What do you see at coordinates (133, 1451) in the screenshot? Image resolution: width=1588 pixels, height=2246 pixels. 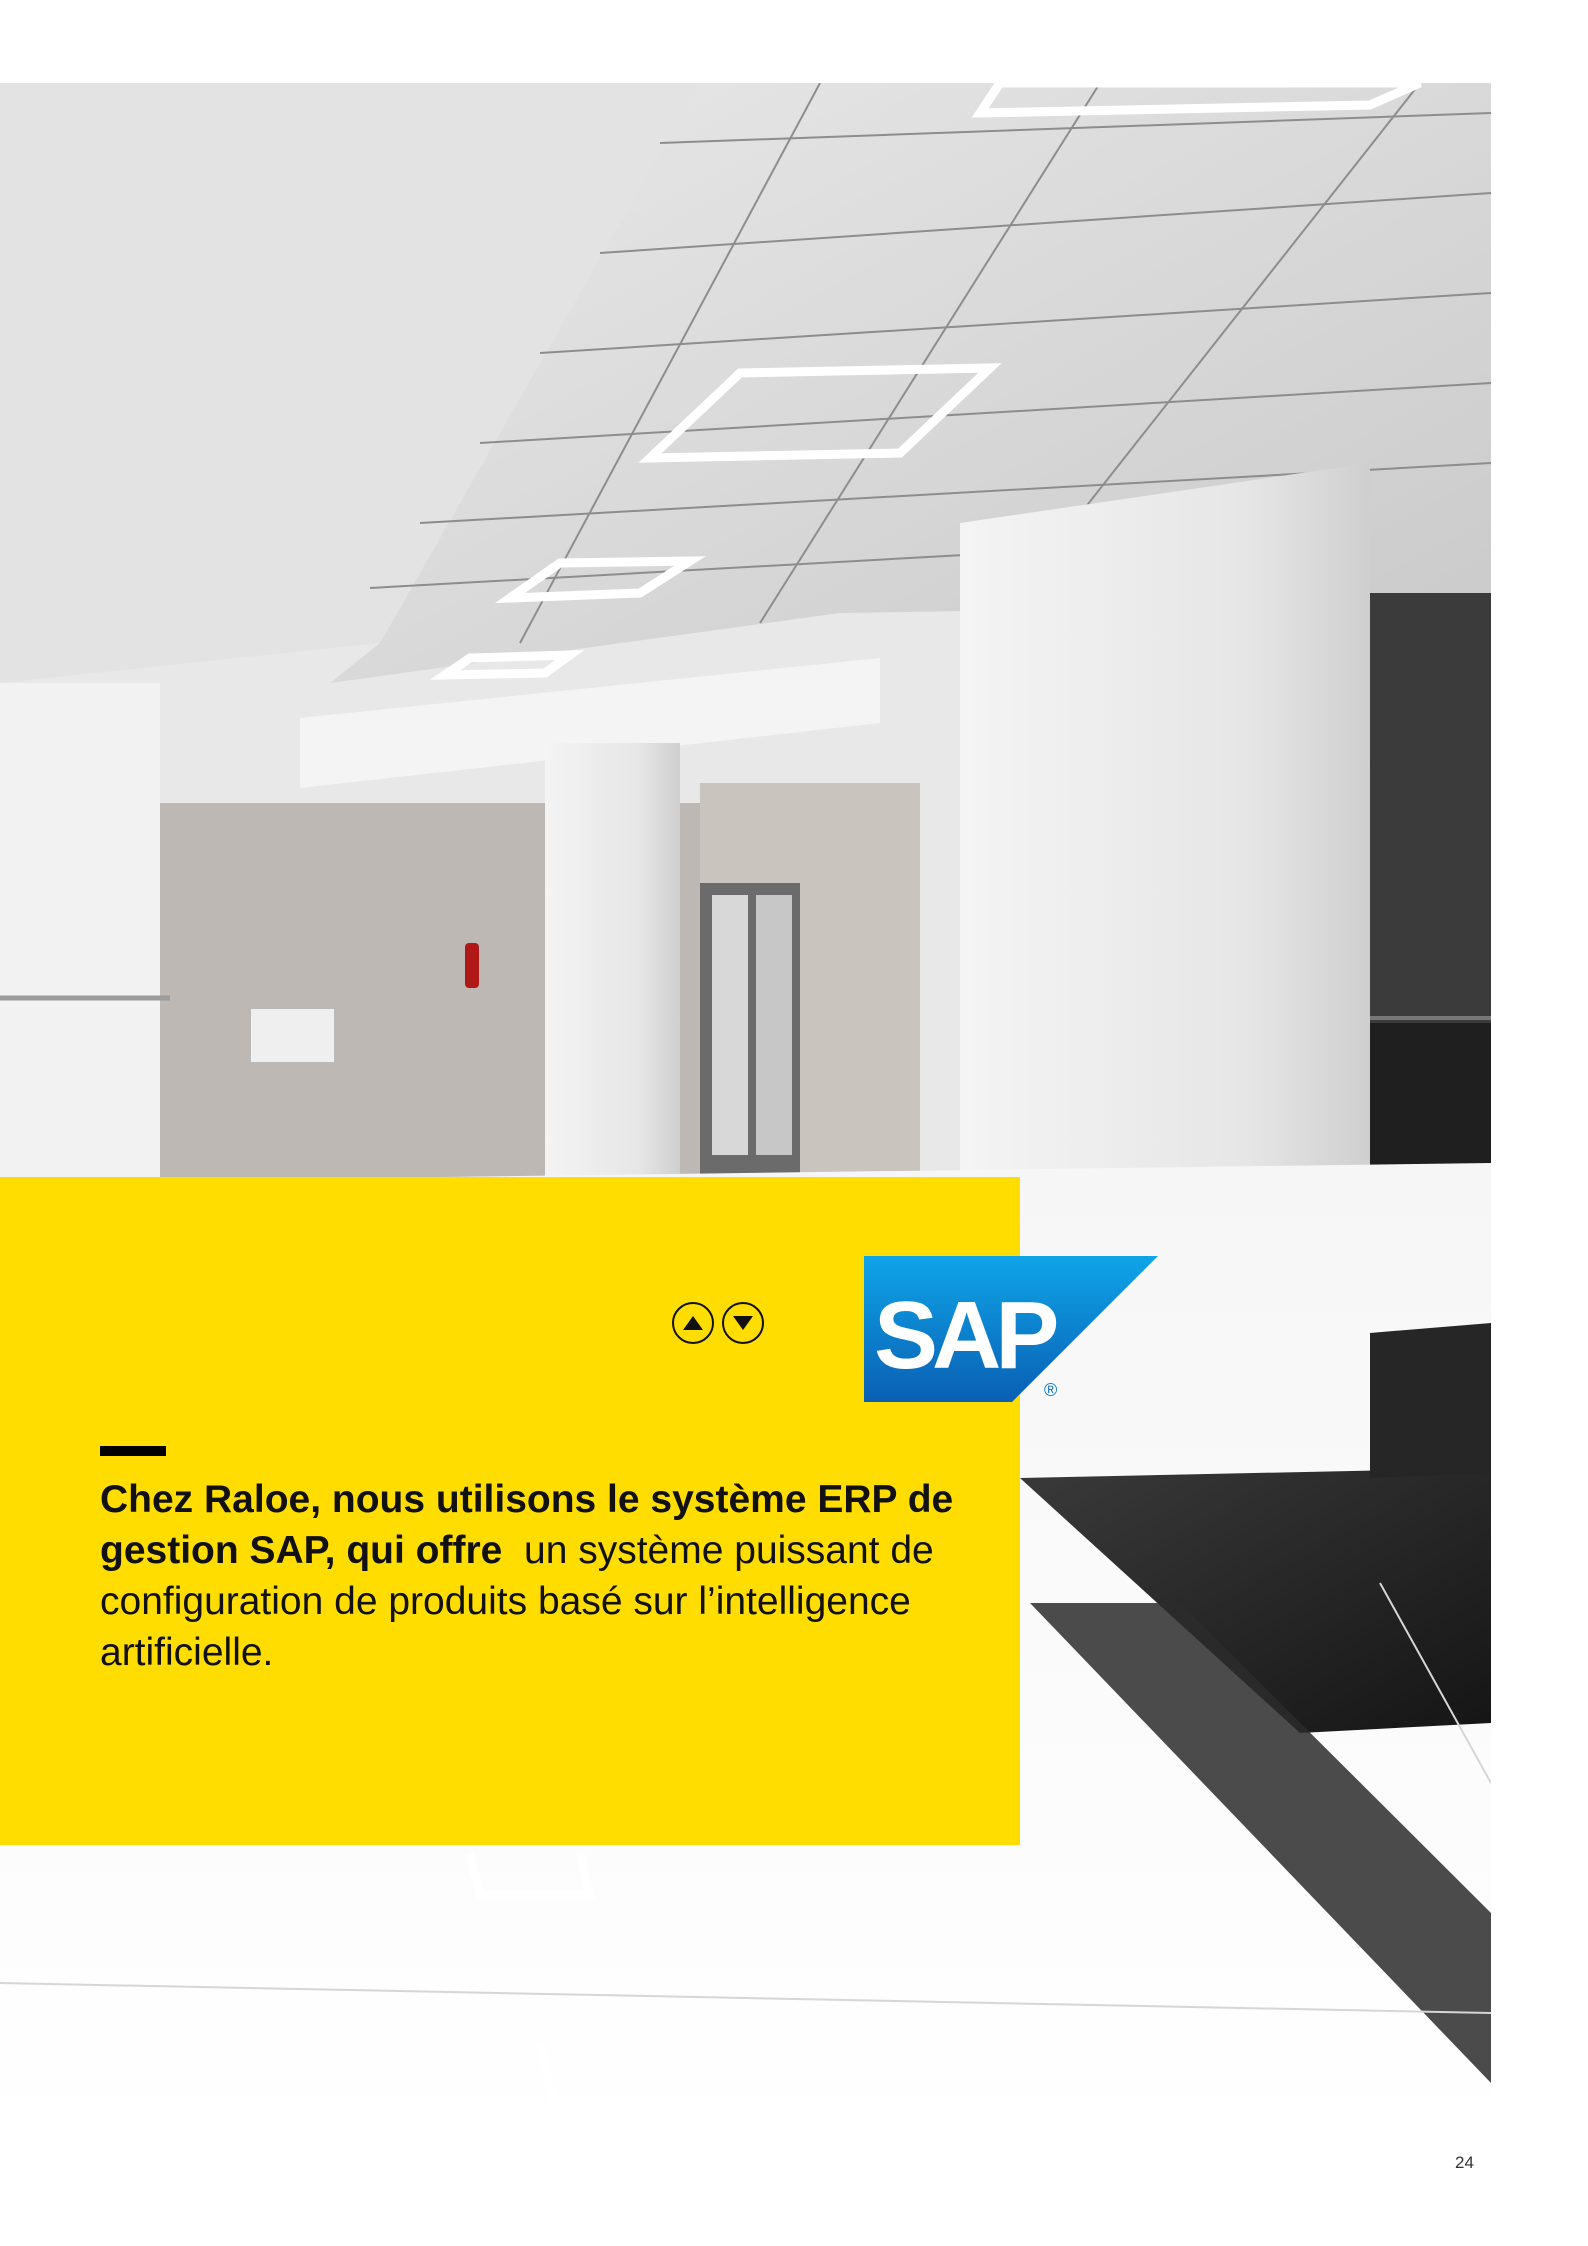 I see `accent-dash` at bounding box center [133, 1451].